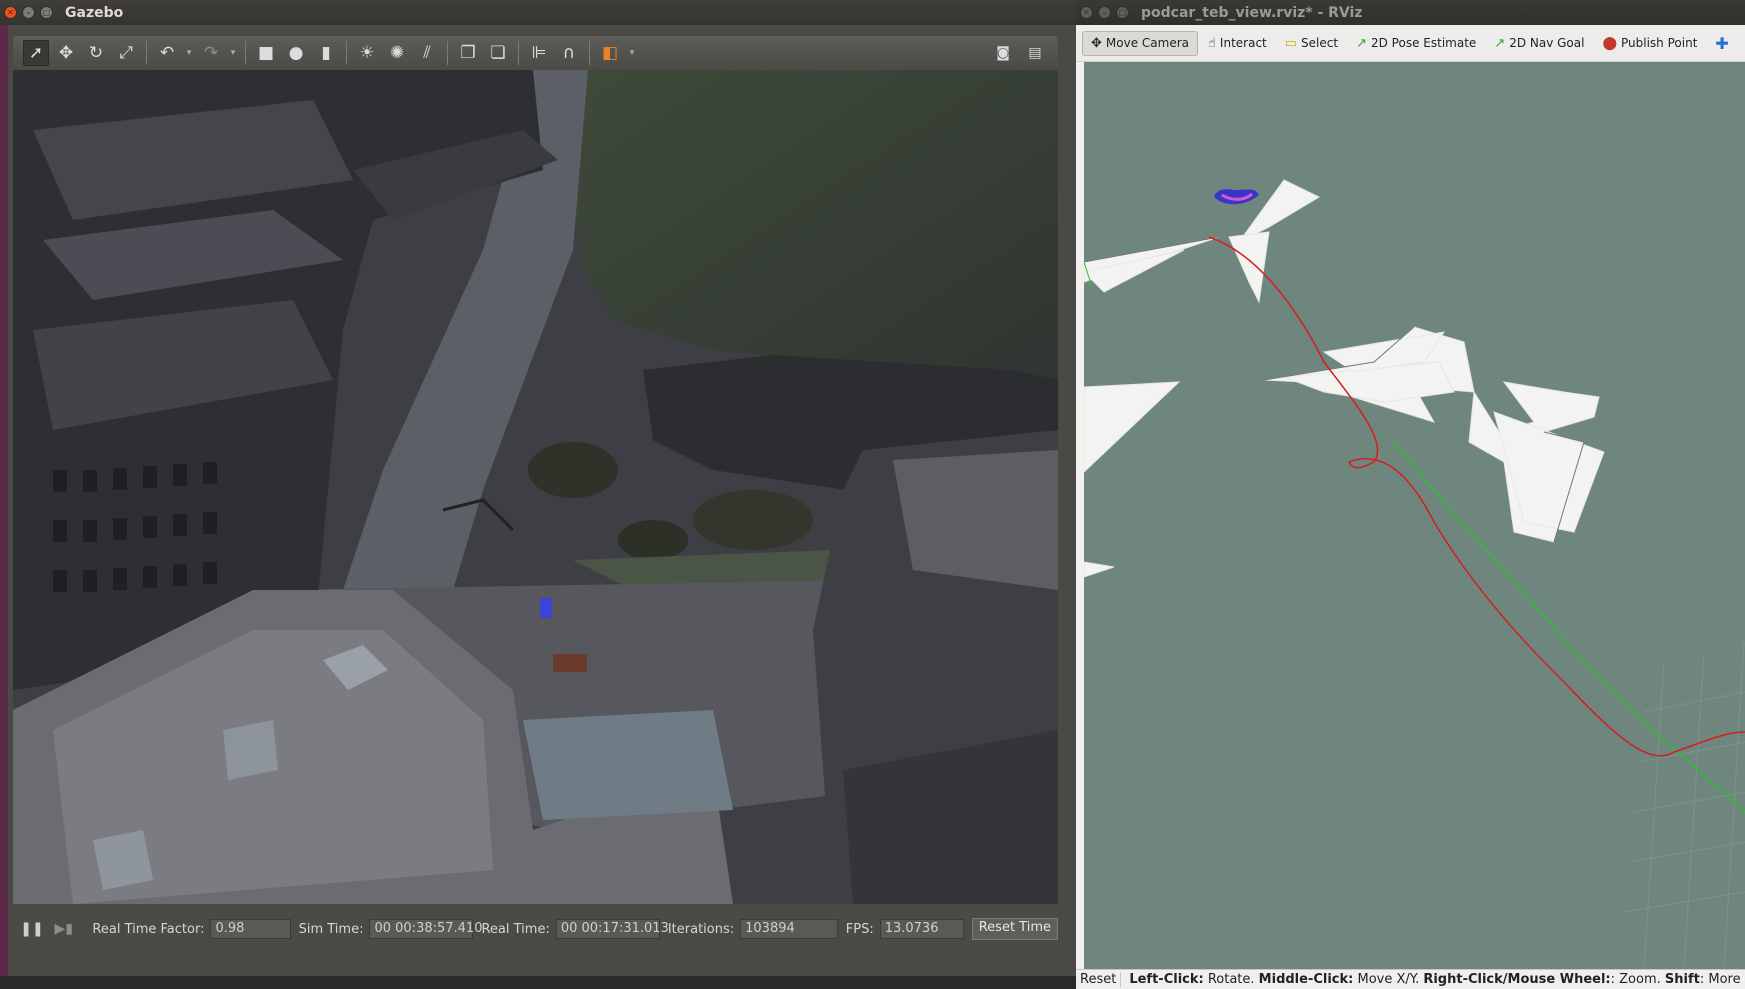  I want to click on remove-tool-button: ━, so click(1742, 43).